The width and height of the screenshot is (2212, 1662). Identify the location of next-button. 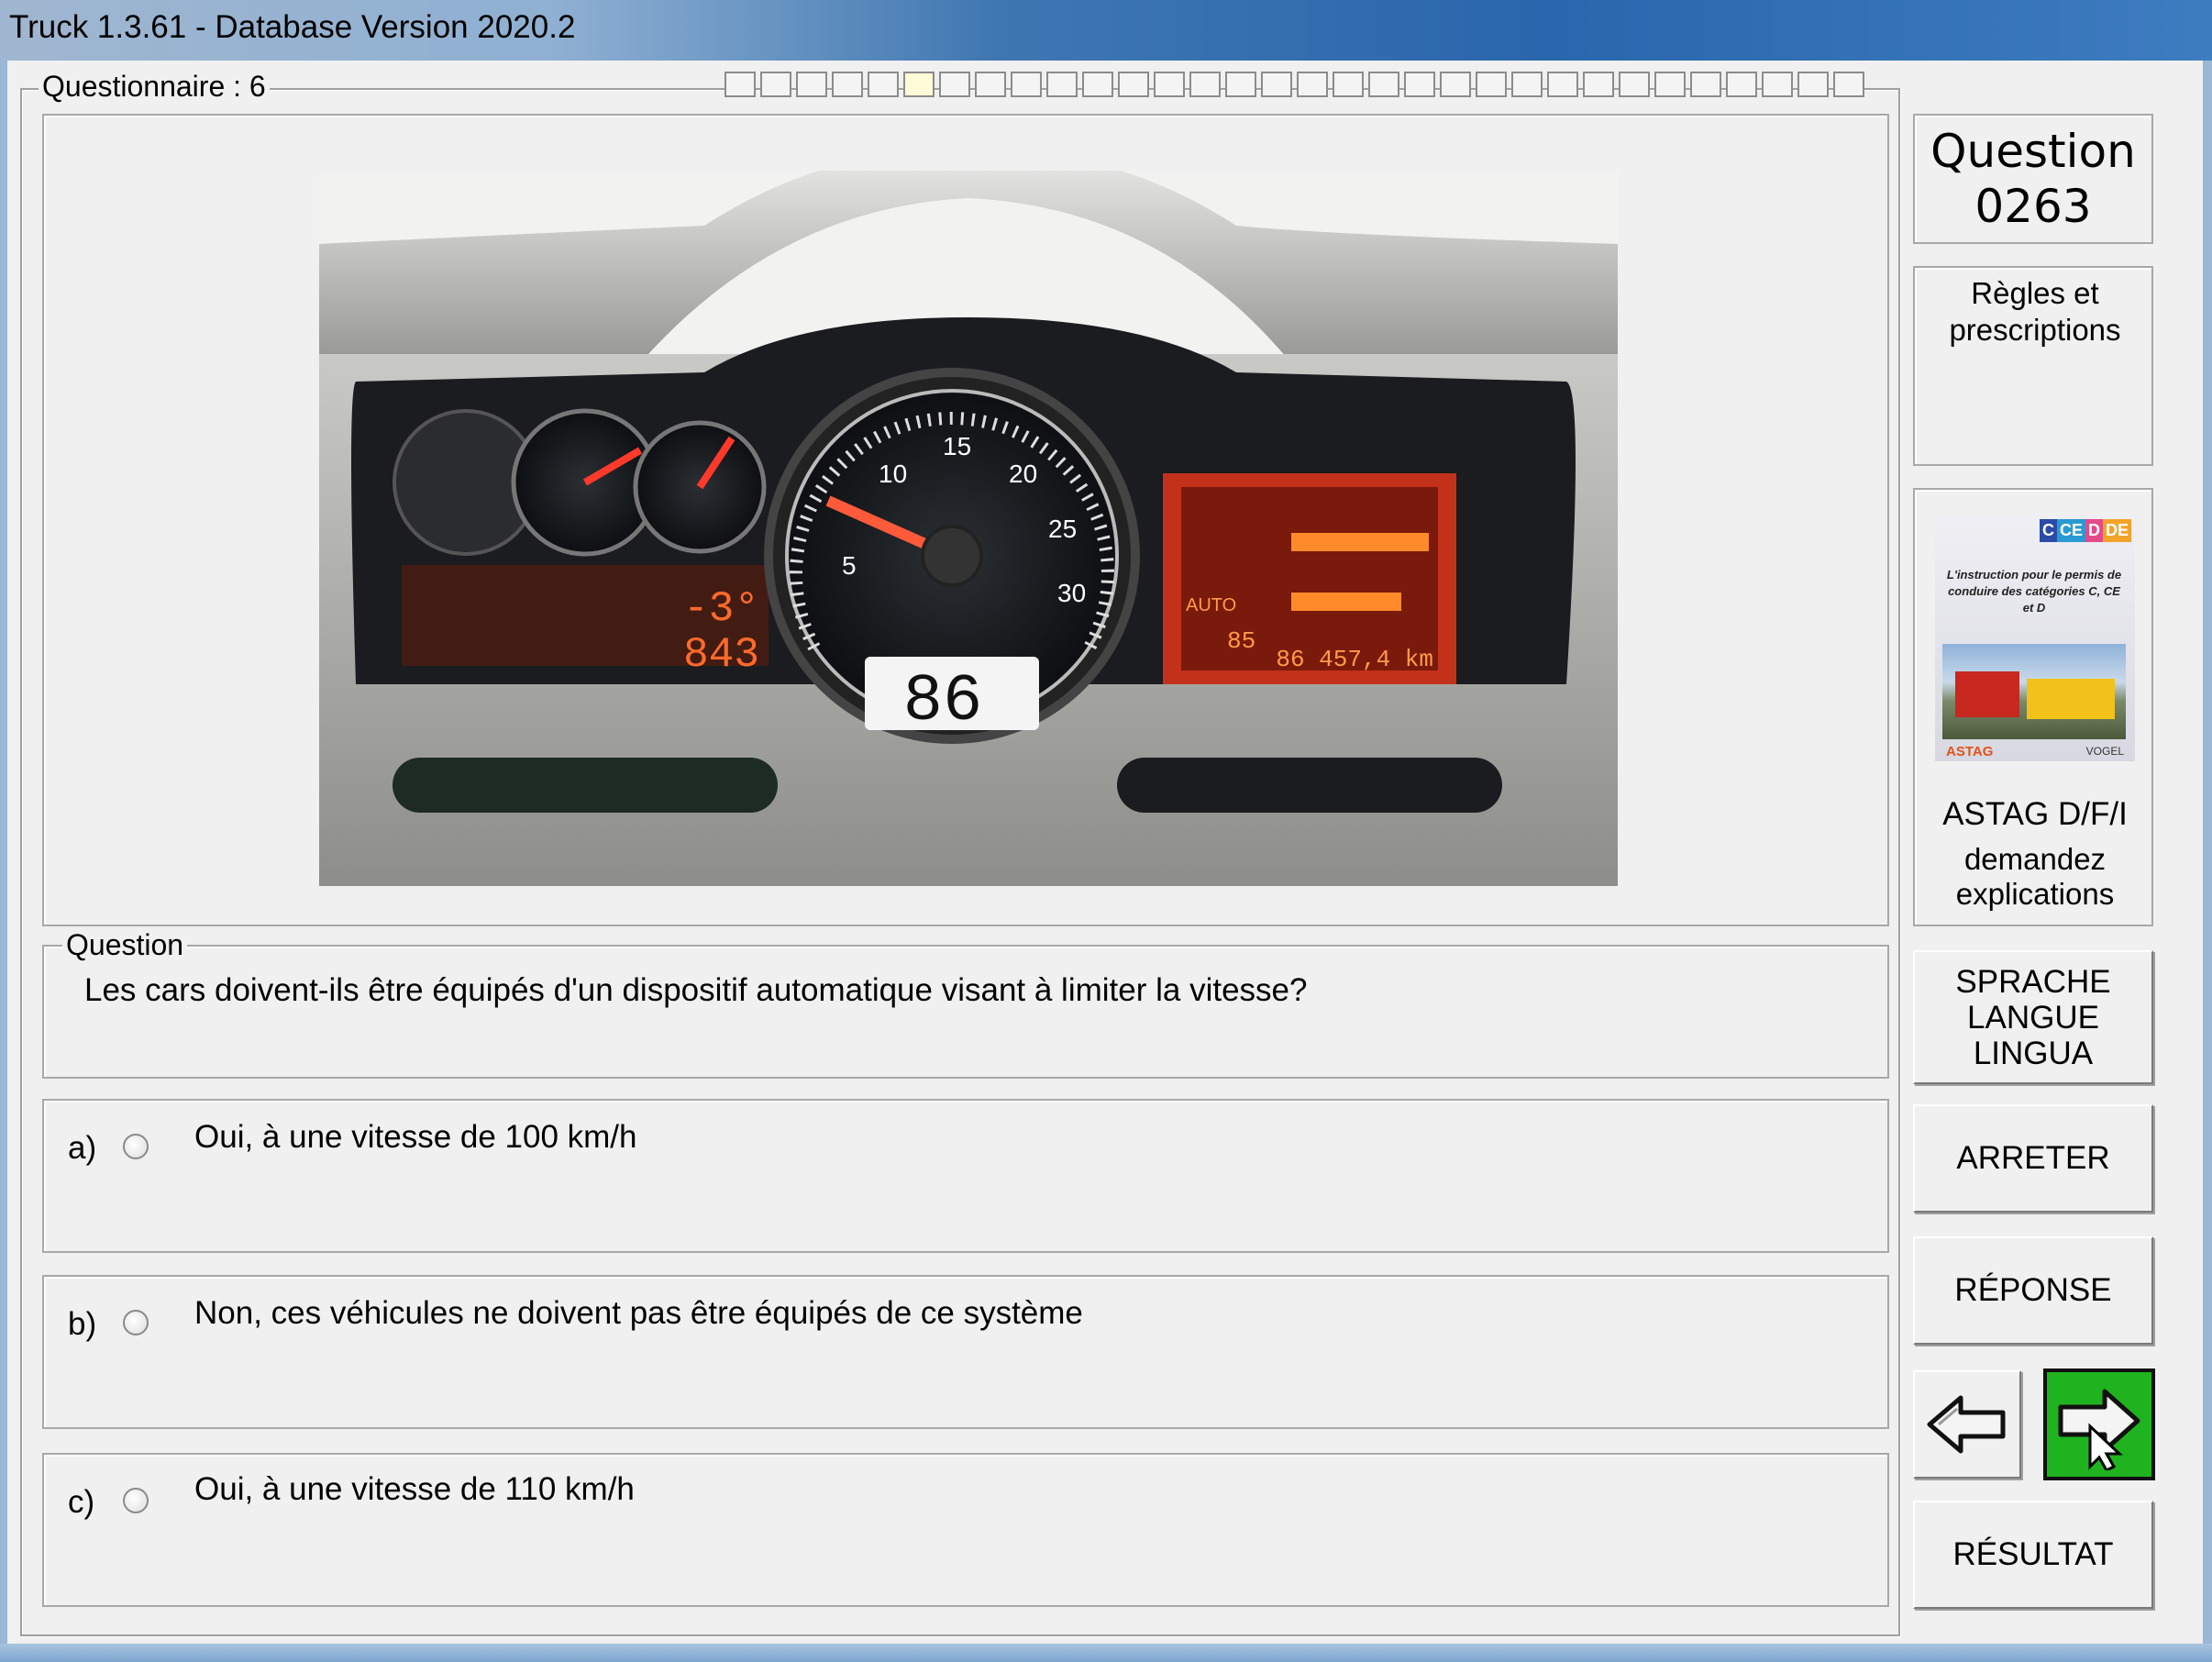
(2099, 1424).